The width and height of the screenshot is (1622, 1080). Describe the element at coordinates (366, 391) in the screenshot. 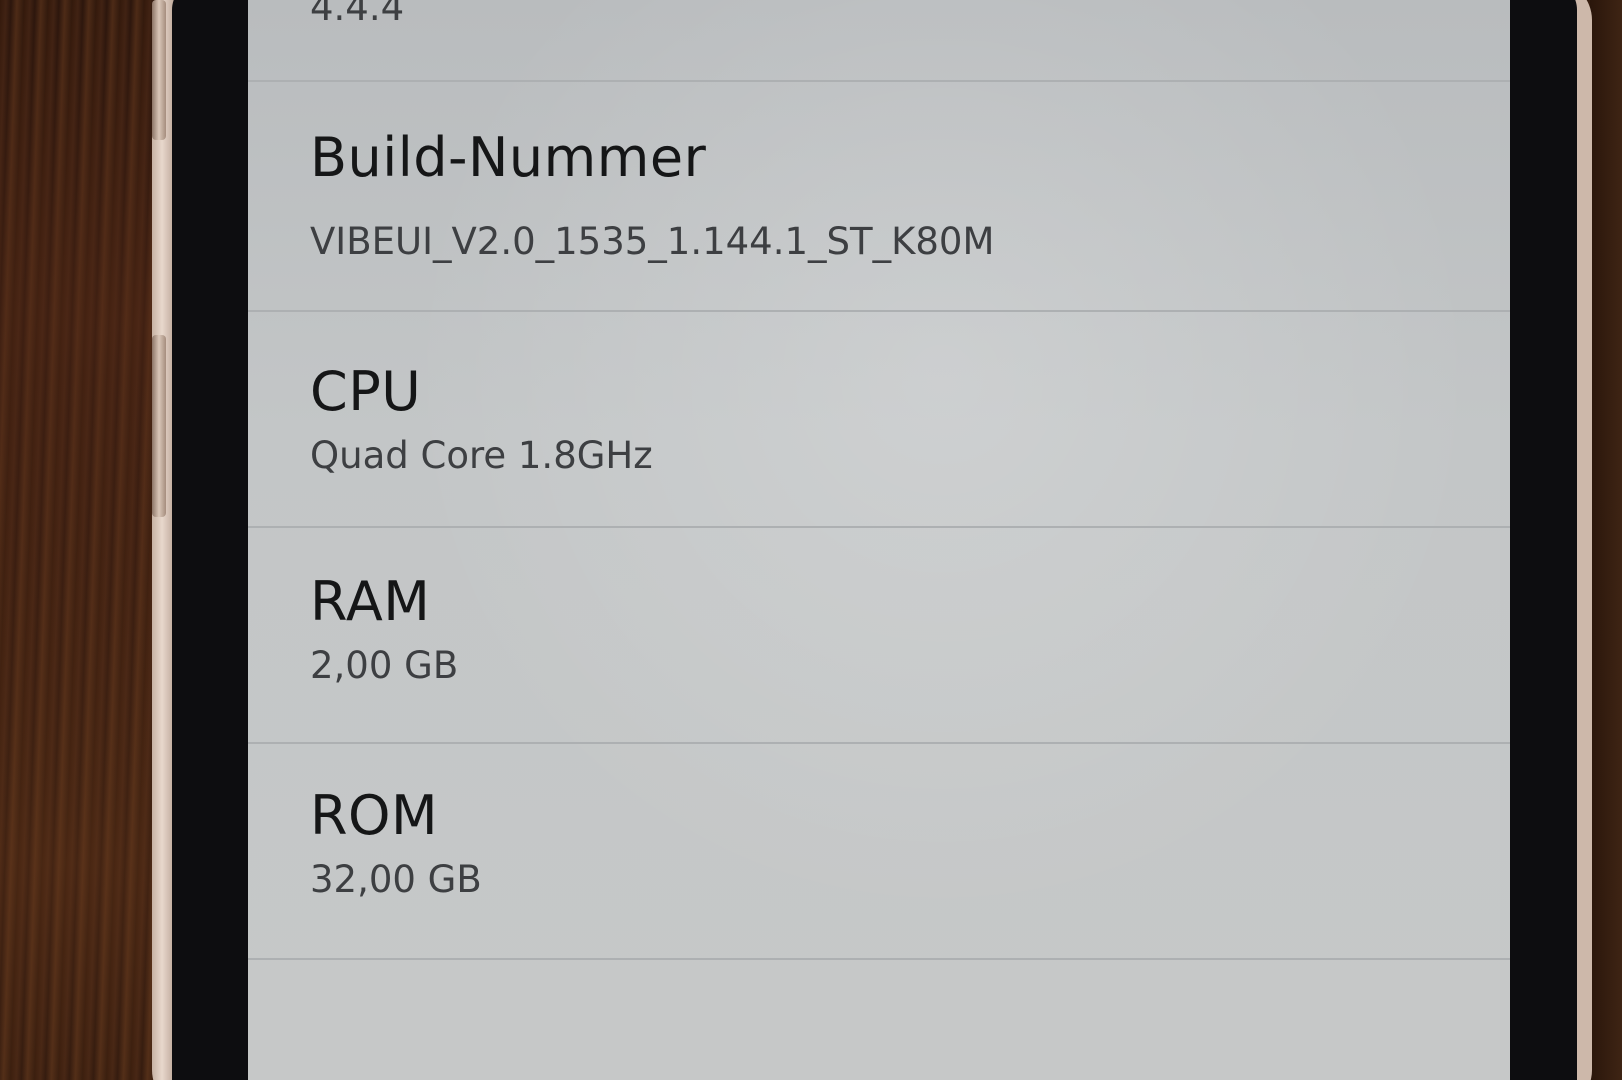

I see `cpu-label: CPU` at that location.